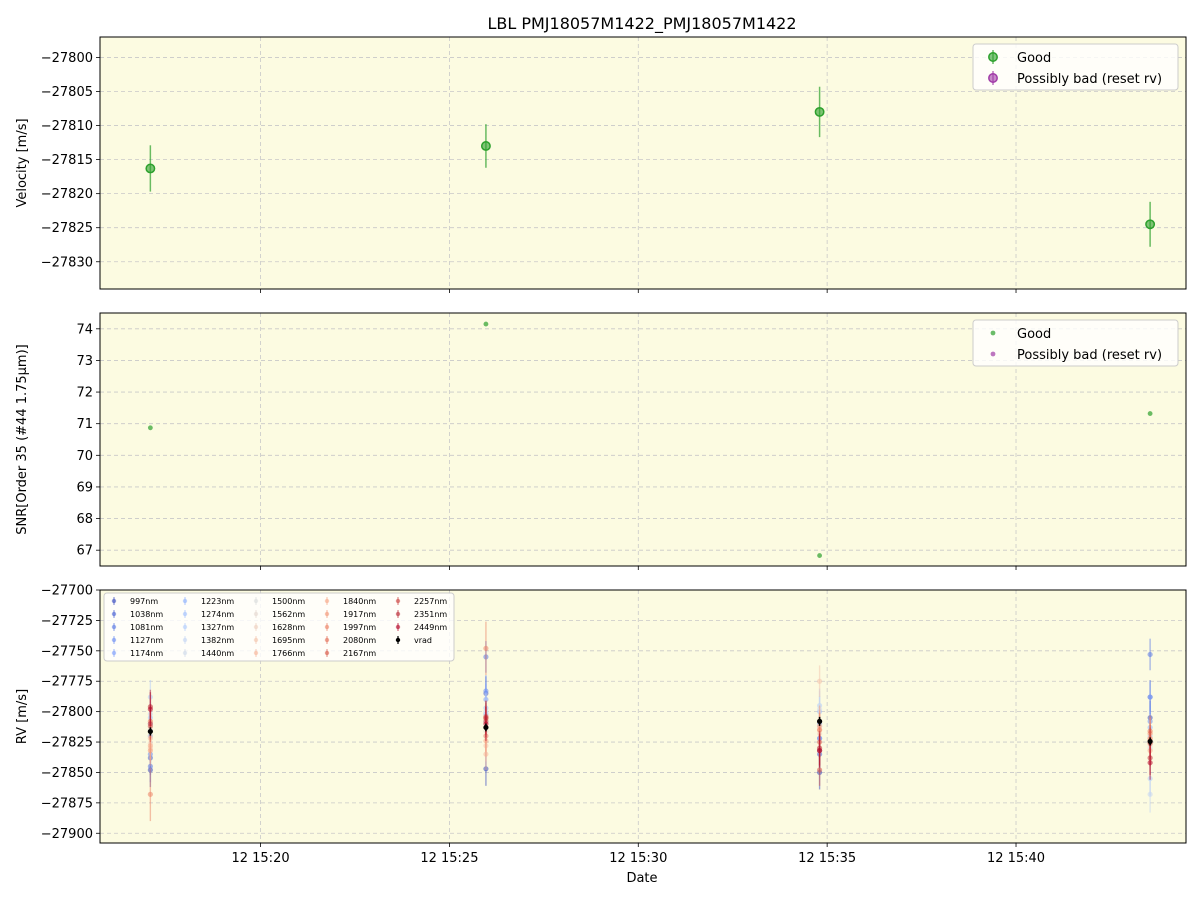  What do you see at coordinates (359, 627) in the screenshot?
I see `legend-label: 1997nm` at bounding box center [359, 627].